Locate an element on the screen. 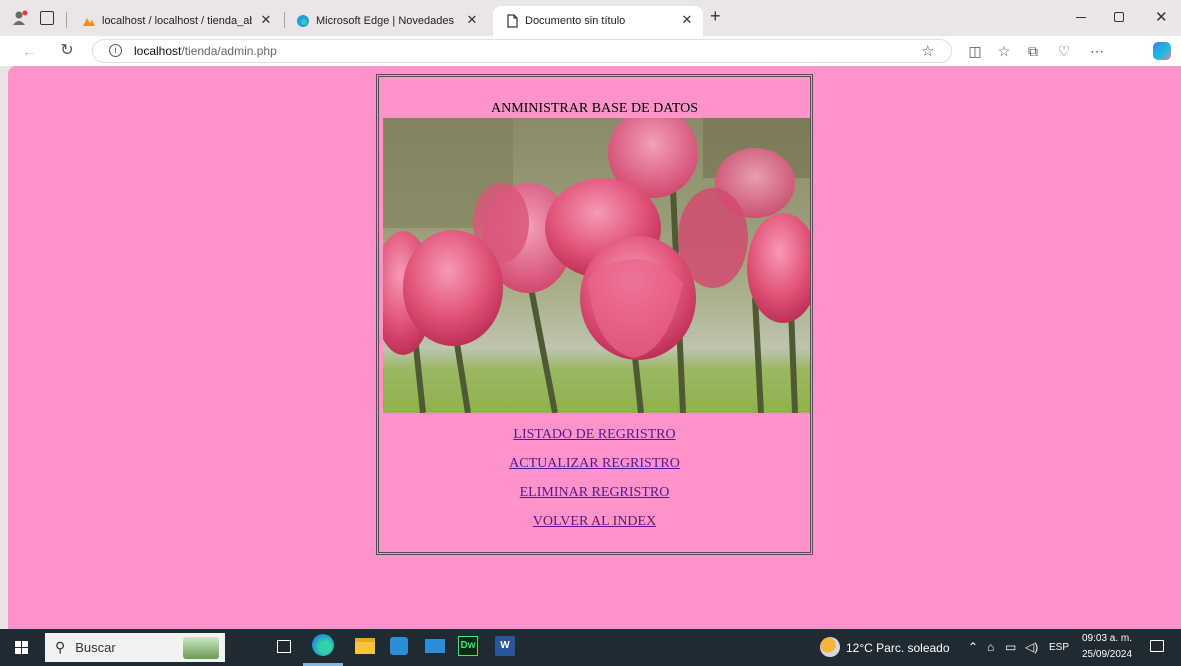 The image size is (1181, 666). more-icon: ⋯ is located at coordinates (1097, 51).